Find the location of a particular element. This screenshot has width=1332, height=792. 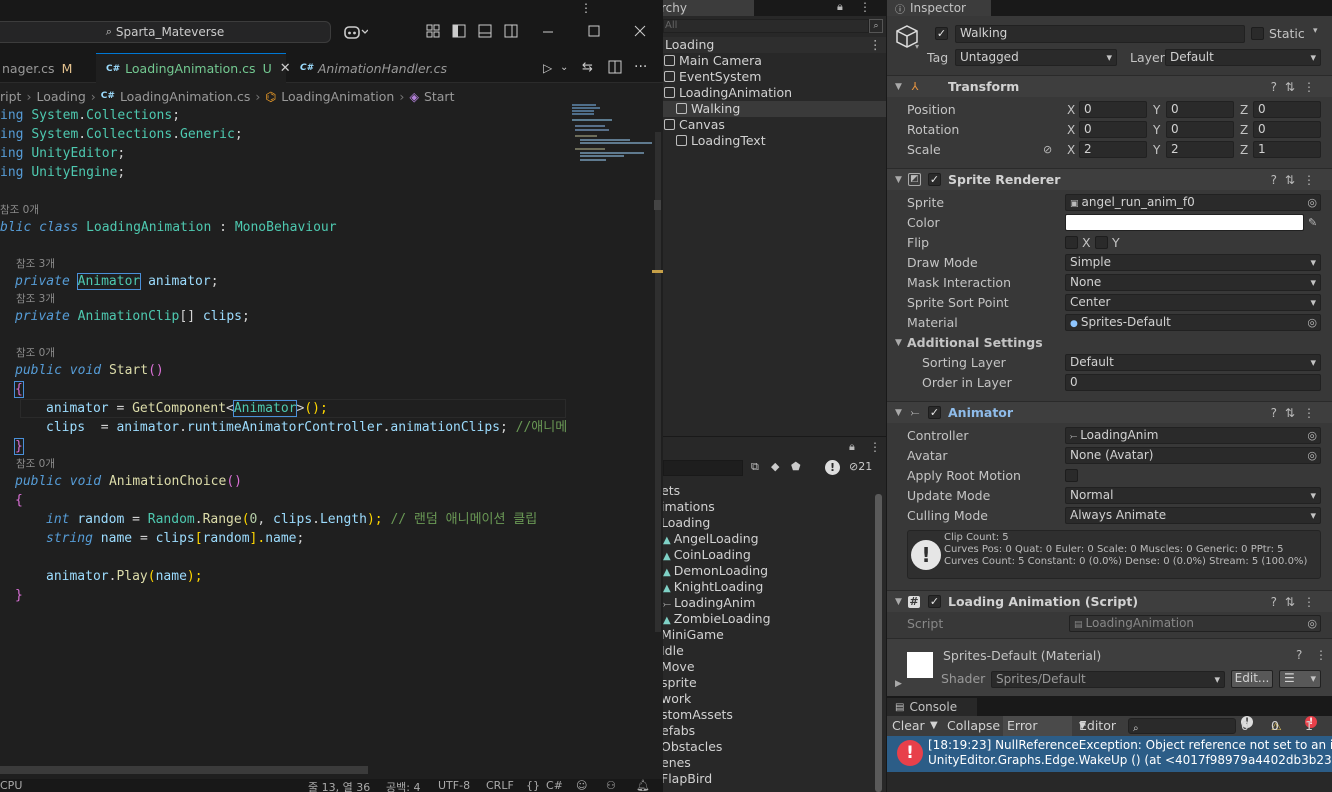

hierarchy-search-input: All is located at coordinates (766, 26).